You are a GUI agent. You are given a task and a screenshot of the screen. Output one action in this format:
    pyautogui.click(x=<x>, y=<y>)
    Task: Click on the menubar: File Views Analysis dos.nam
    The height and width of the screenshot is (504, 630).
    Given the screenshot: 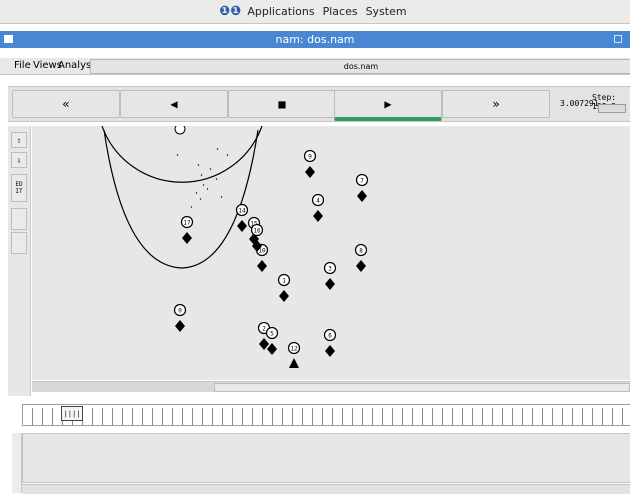 What is the action you would take?
    pyautogui.click(x=315, y=66)
    